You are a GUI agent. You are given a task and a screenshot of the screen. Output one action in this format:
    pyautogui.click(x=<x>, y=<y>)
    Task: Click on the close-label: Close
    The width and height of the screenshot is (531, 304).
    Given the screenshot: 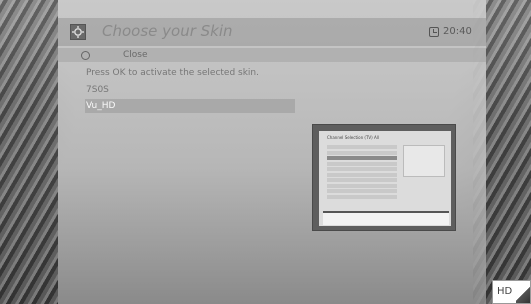 What is the action you would take?
    pyautogui.click(x=135, y=55)
    